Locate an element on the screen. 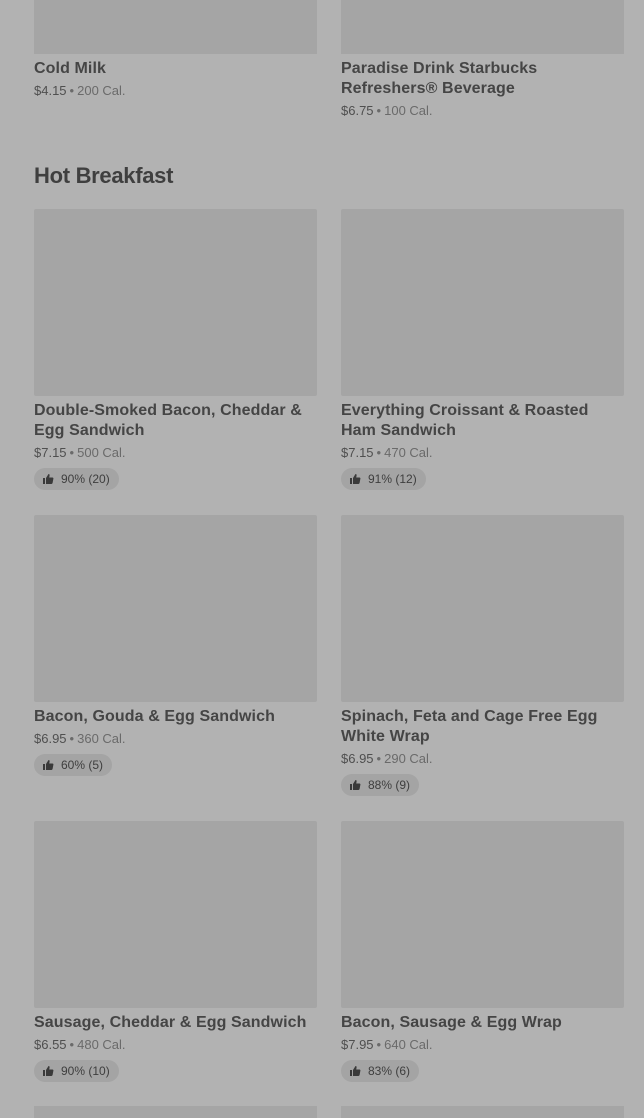 This screenshot has width=644, height=1118. item-meta: $7.15 • 500 Cal. is located at coordinates (175, 452).